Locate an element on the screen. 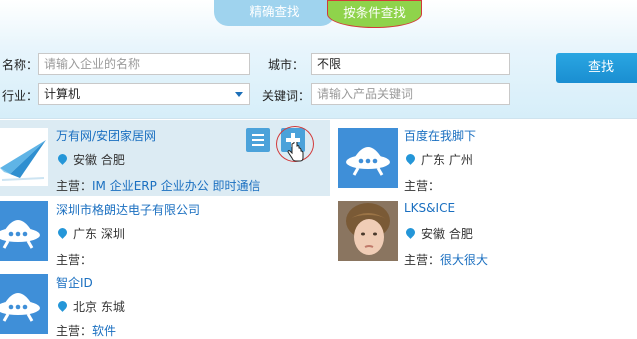 The image size is (637, 339). name-input: 请输入企业的名称 is located at coordinates (144, 64).